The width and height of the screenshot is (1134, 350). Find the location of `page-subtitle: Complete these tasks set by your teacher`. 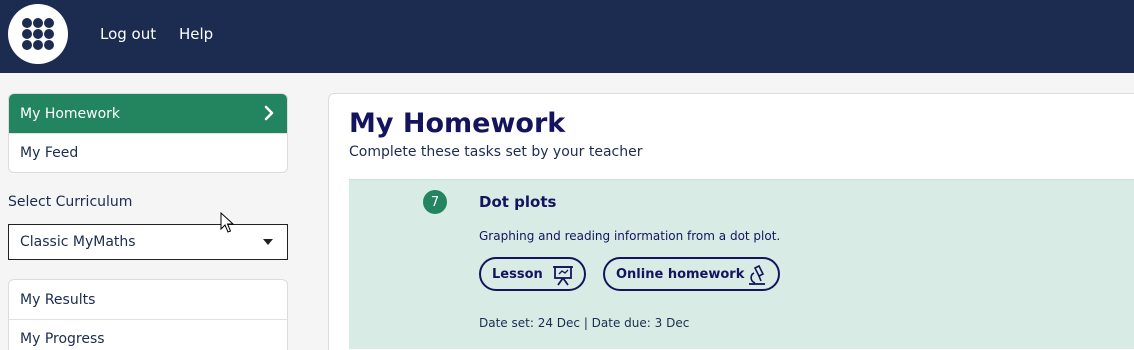

page-subtitle: Complete these tasks set by your teacher is located at coordinates (496, 152).